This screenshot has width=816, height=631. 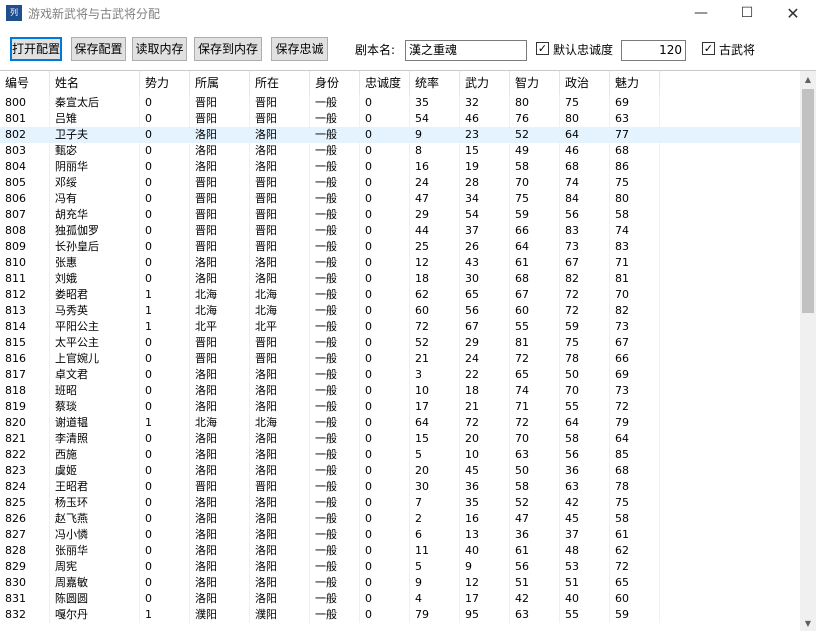 What do you see at coordinates (400, 535) in the screenshot?
I see `table-row: 827 冯小憐 0 洛阳 洛阳 一般 0 6 13 36 37 61` at bounding box center [400, 535].